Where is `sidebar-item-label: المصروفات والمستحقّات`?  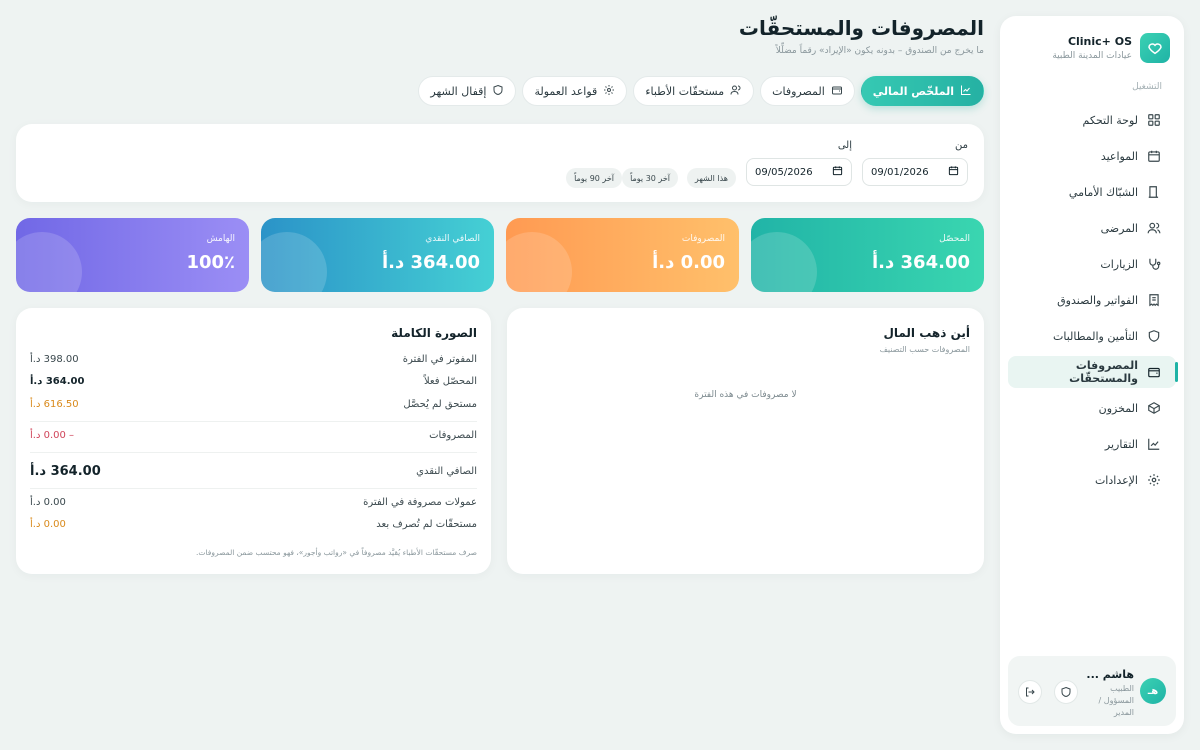
sidebar-item-label: المصروفات والمستحقّات is located at coordinates (1103, 372).